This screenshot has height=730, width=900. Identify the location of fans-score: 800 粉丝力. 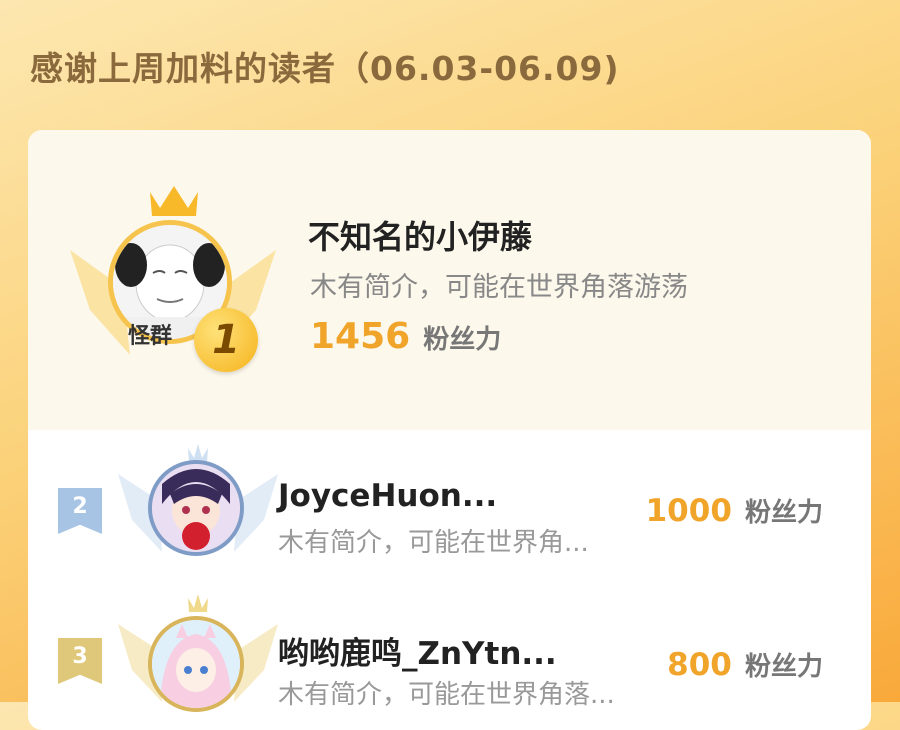
(745, 664).